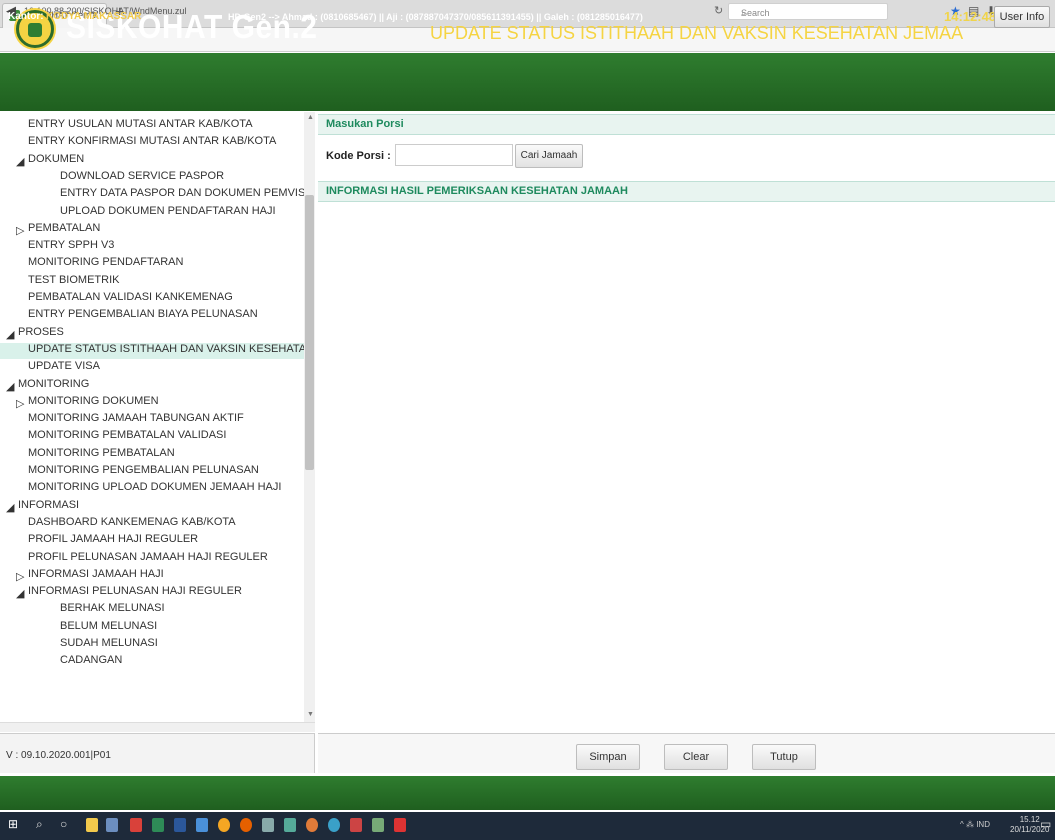 The image size is (1055, 840). I want to click on sidebar-item: ENTRY SPPH V3, so click(71, 245).